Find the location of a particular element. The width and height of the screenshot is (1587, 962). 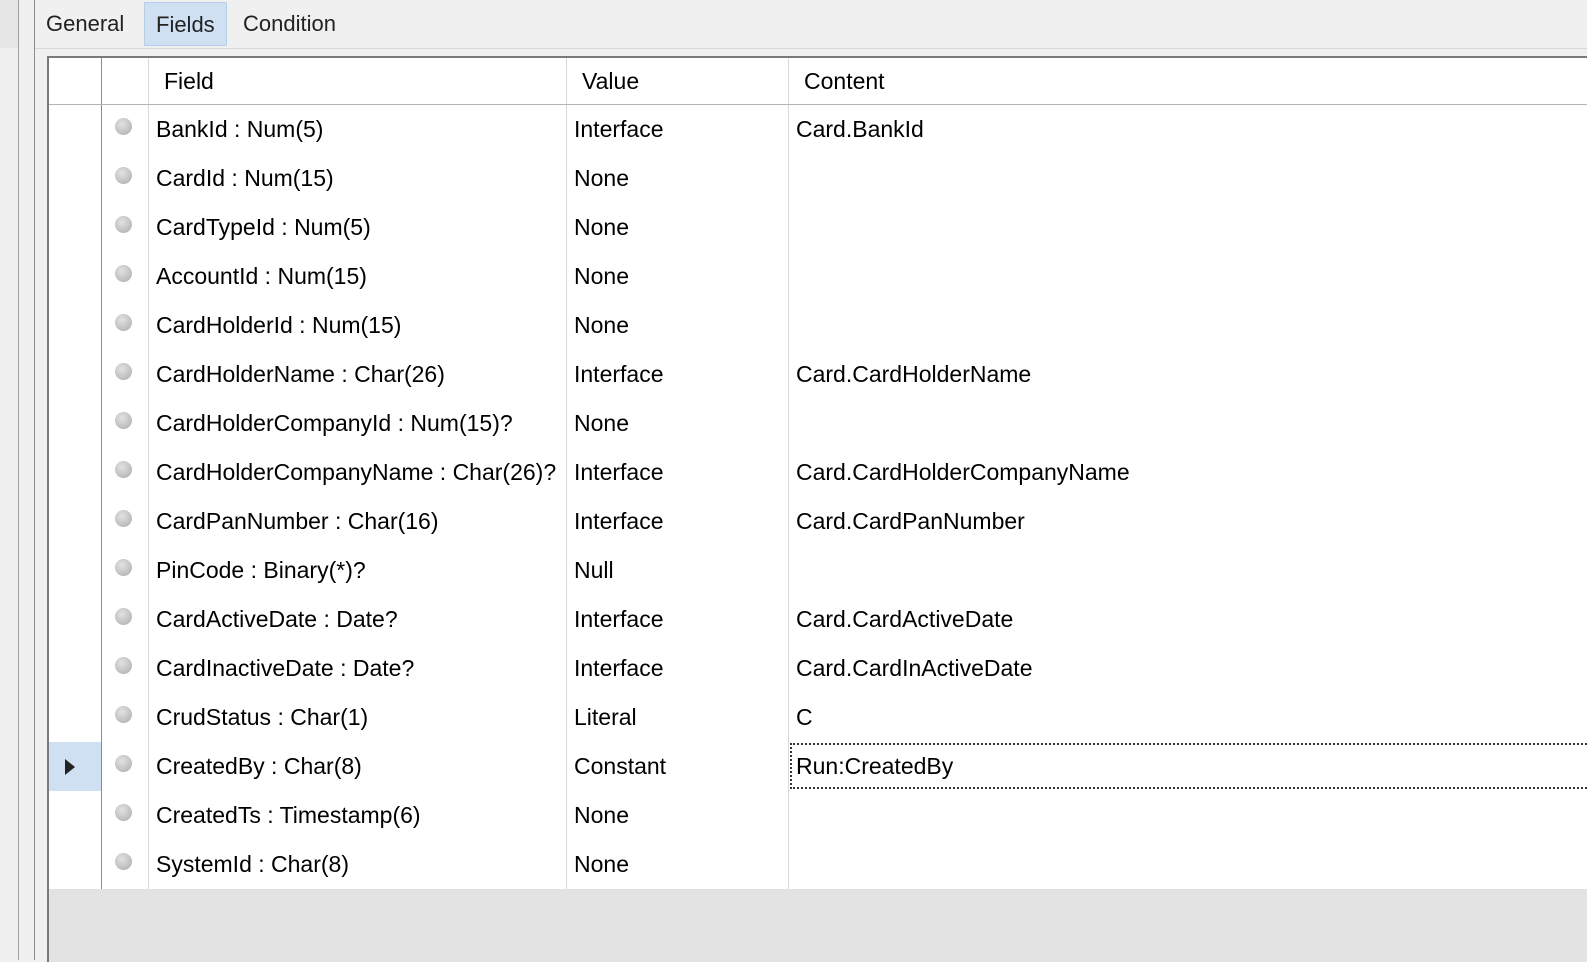

table-row: SystemId : Char(8) None is located at coordinates (818, 865).